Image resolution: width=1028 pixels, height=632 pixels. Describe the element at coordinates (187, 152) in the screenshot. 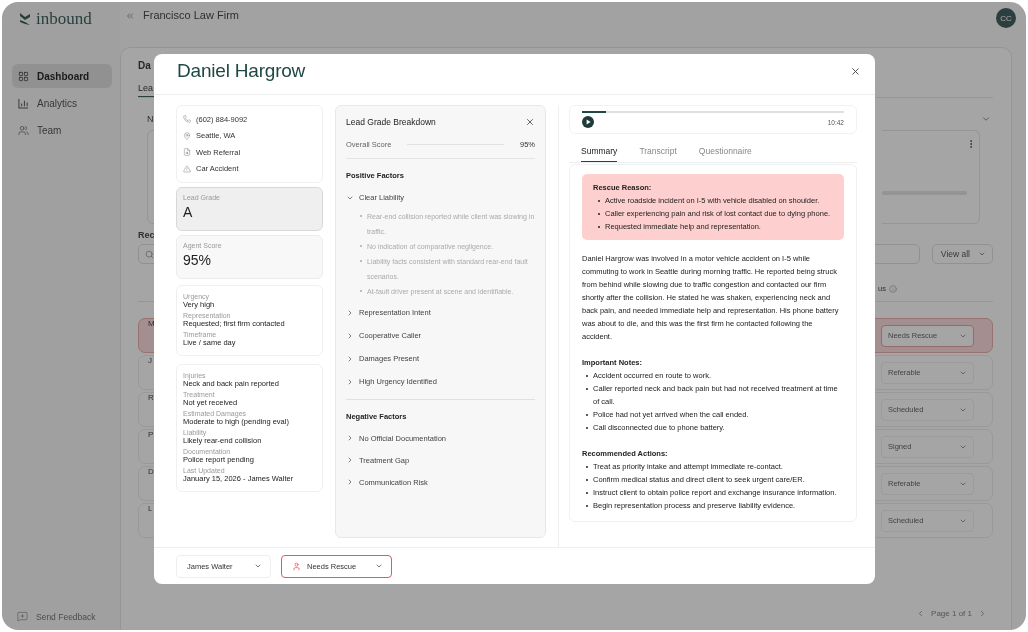

I see `document-search-icon` at that location.